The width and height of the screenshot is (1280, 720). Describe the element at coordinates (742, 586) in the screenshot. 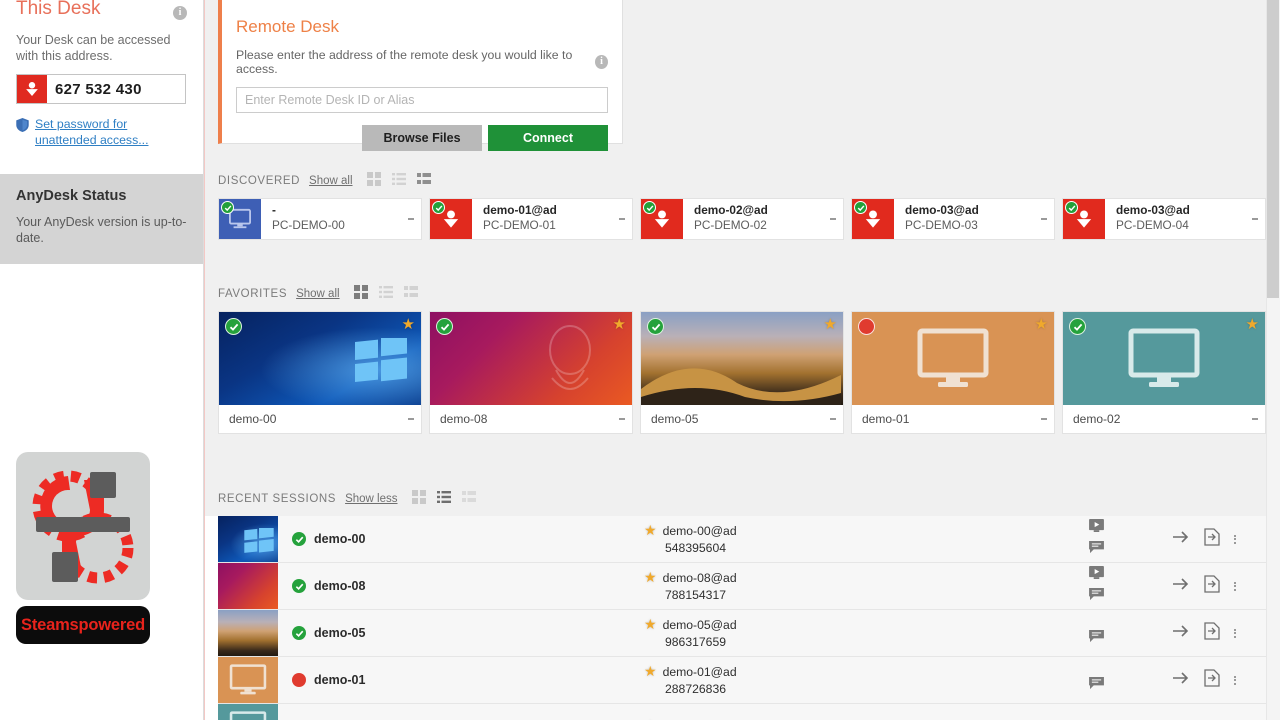

I see `recent-session-row: demo-08 ★ demo-08@ad 788154317` at that location.